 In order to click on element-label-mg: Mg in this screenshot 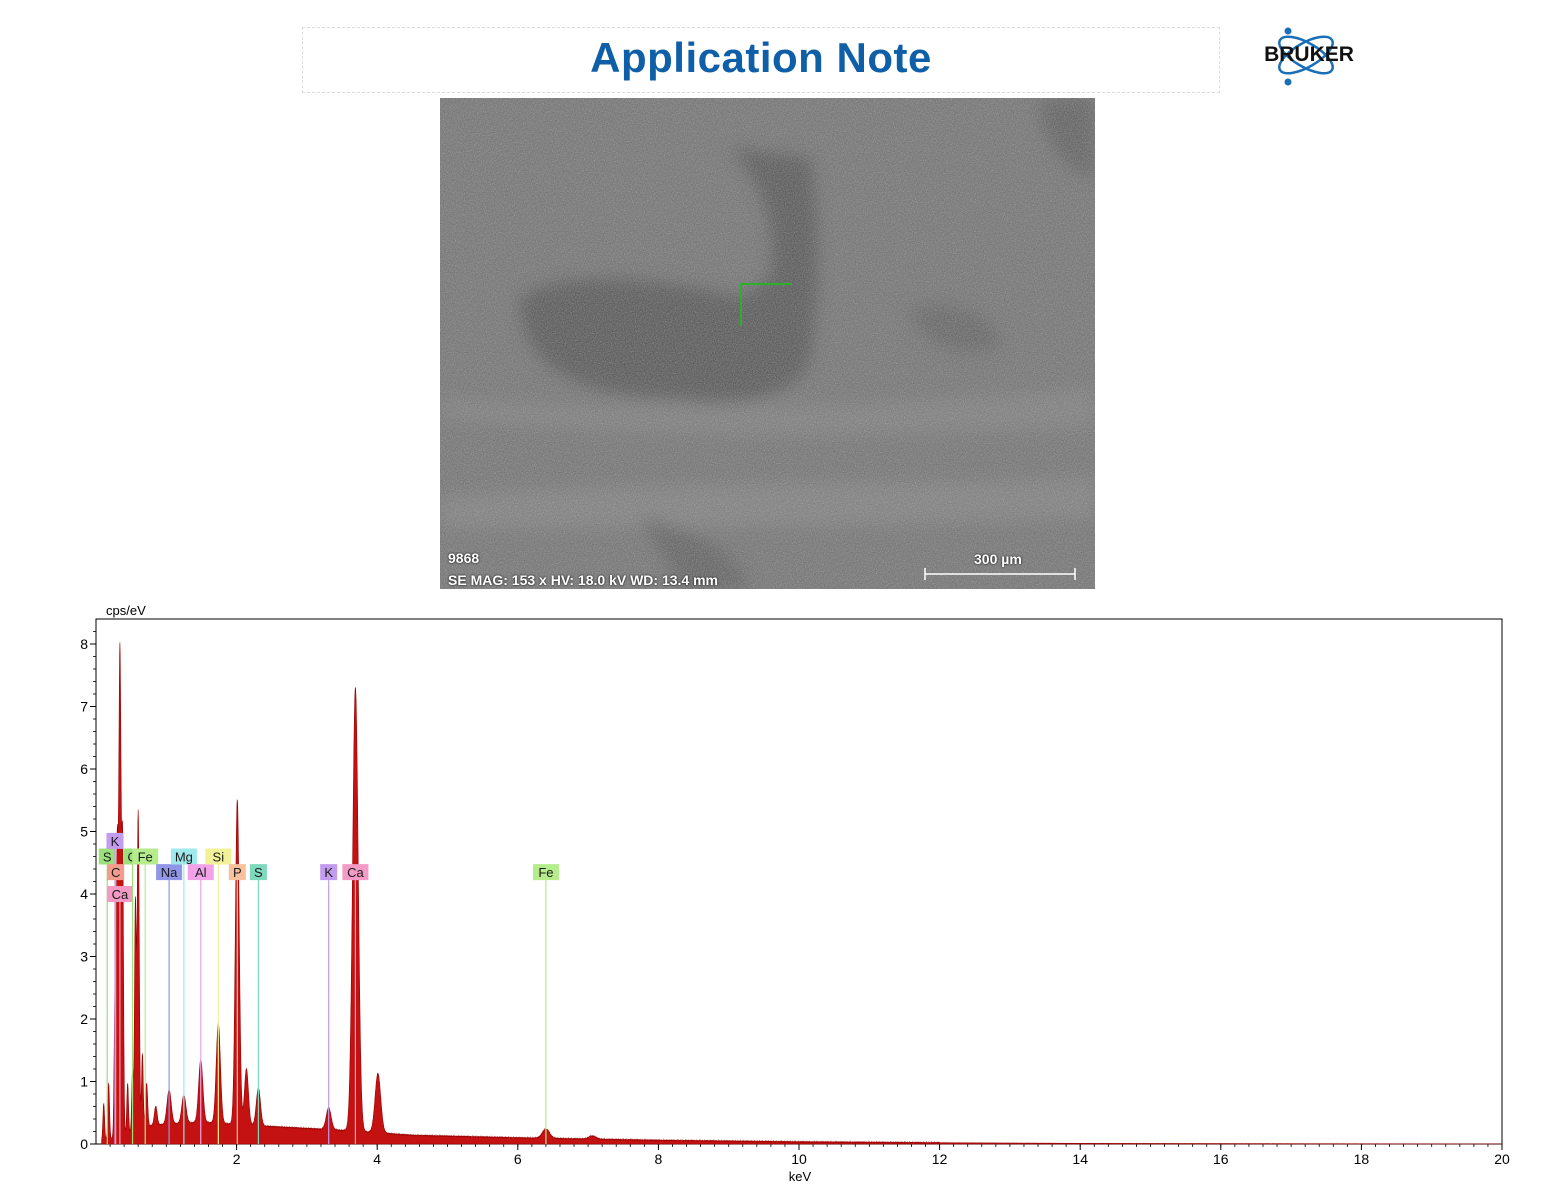, I will do `click(184, 857)`.